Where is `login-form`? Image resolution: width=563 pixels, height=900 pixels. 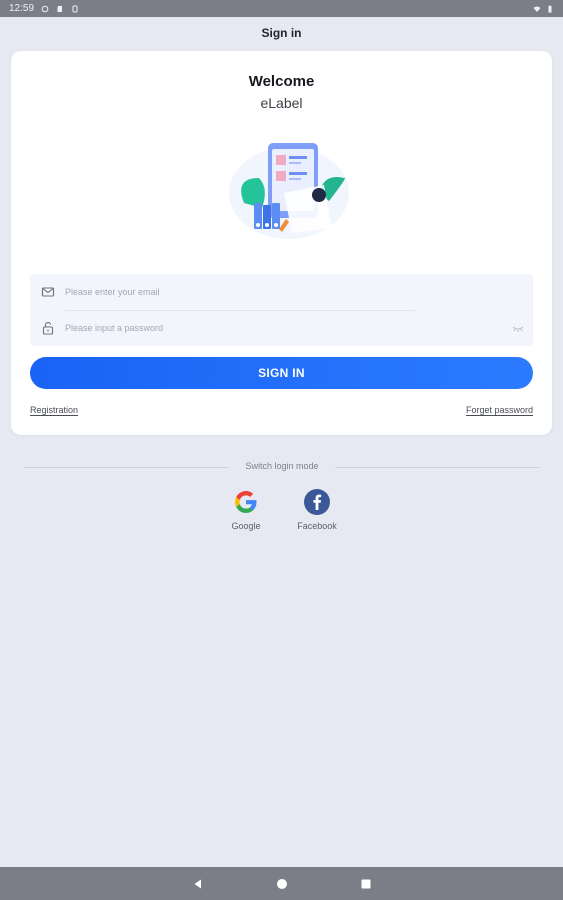 login-form is located at coordinates (281, 310).